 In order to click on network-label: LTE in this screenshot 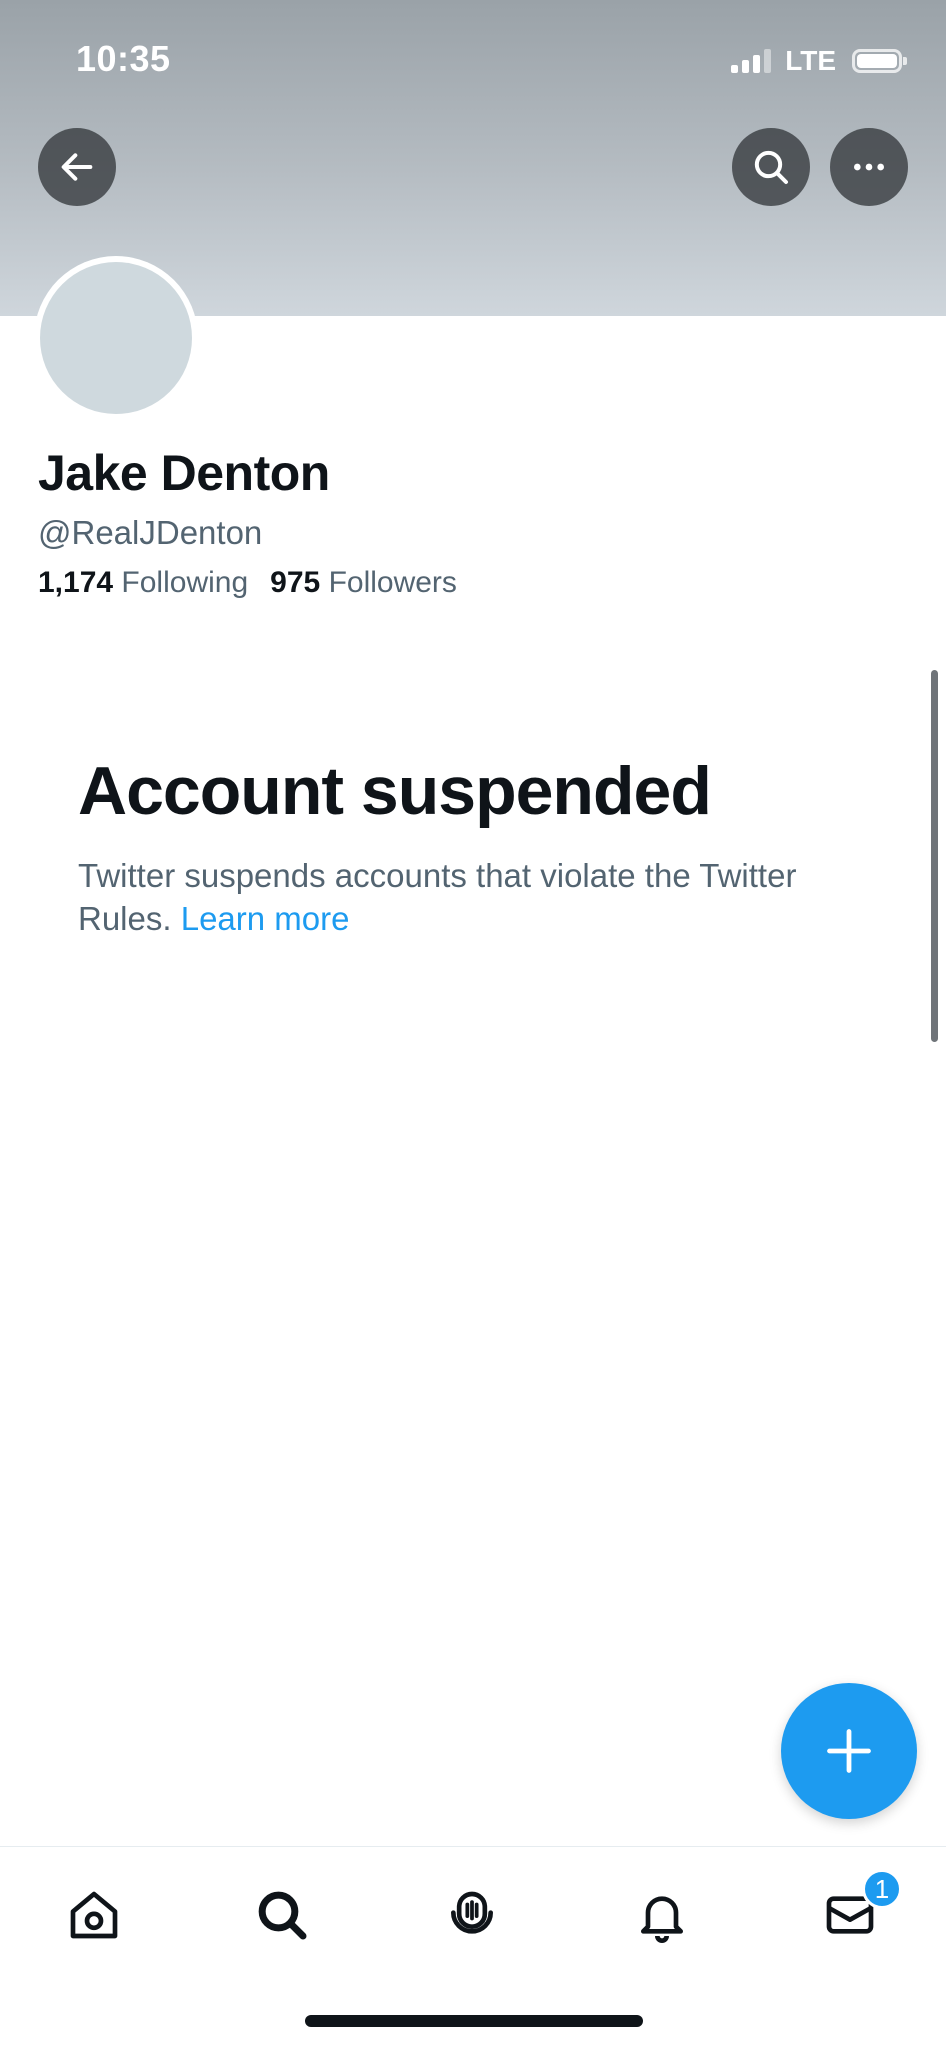, I will do `click(810, 60)`.